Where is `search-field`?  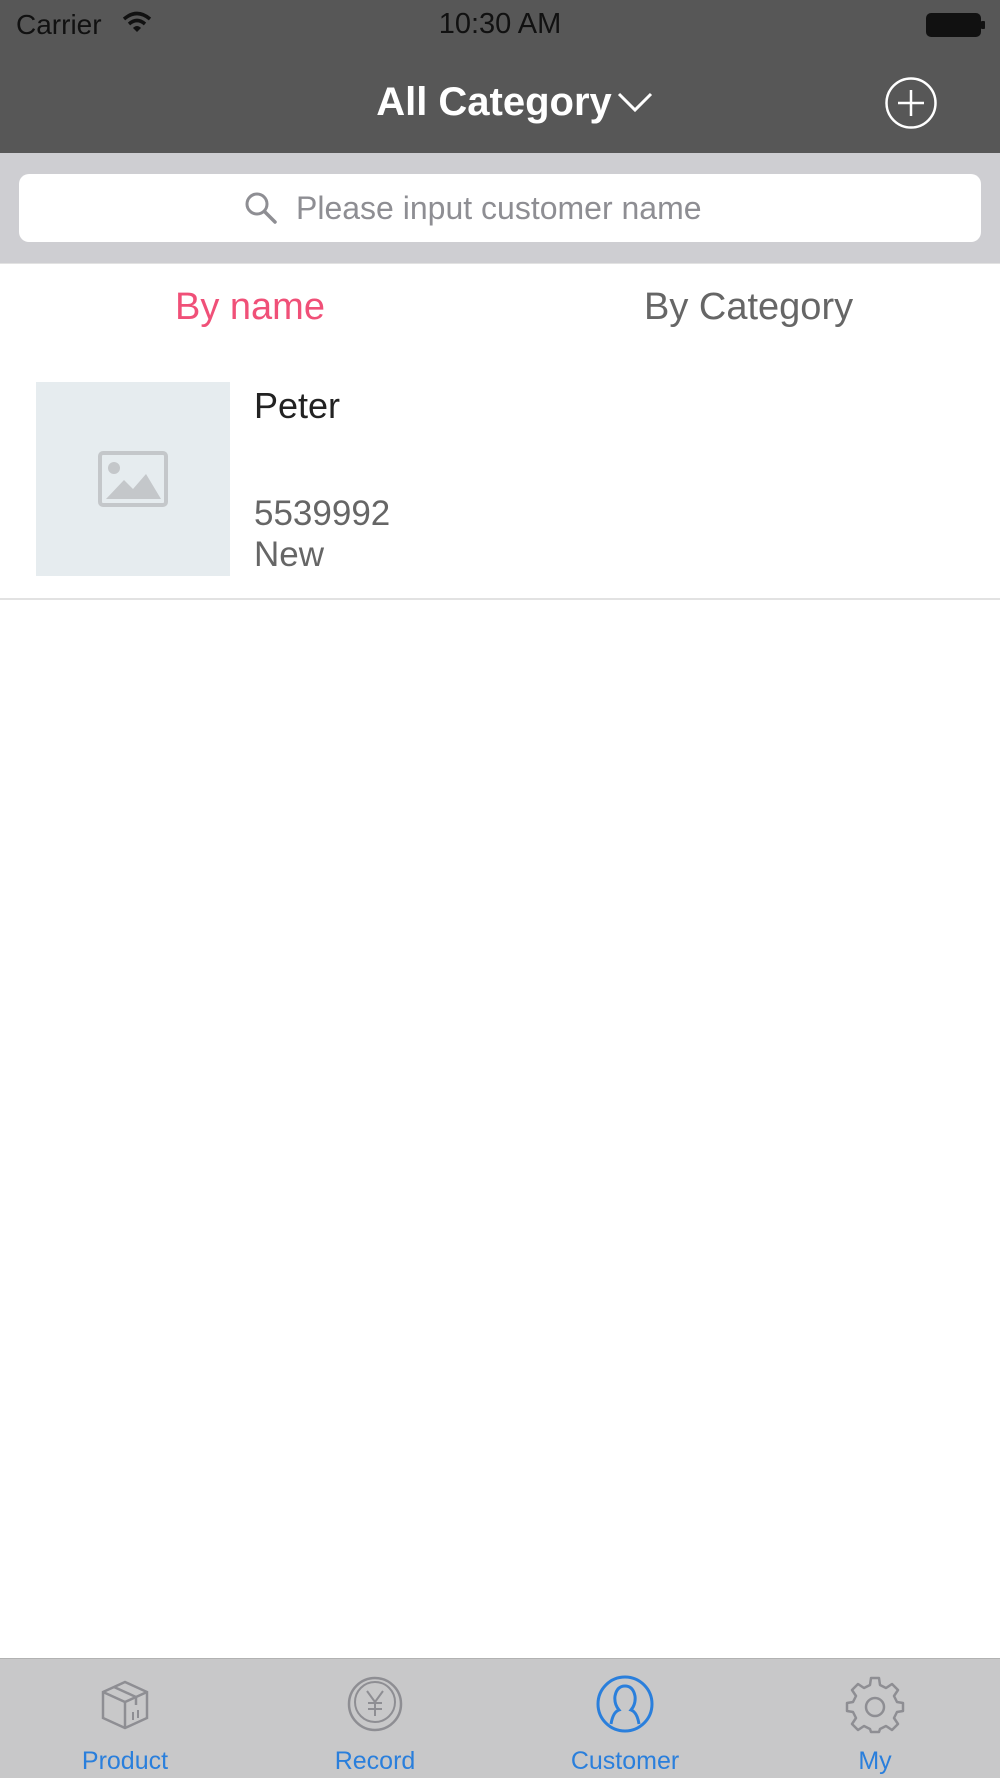 search-field is located at coordinates (500, 208).